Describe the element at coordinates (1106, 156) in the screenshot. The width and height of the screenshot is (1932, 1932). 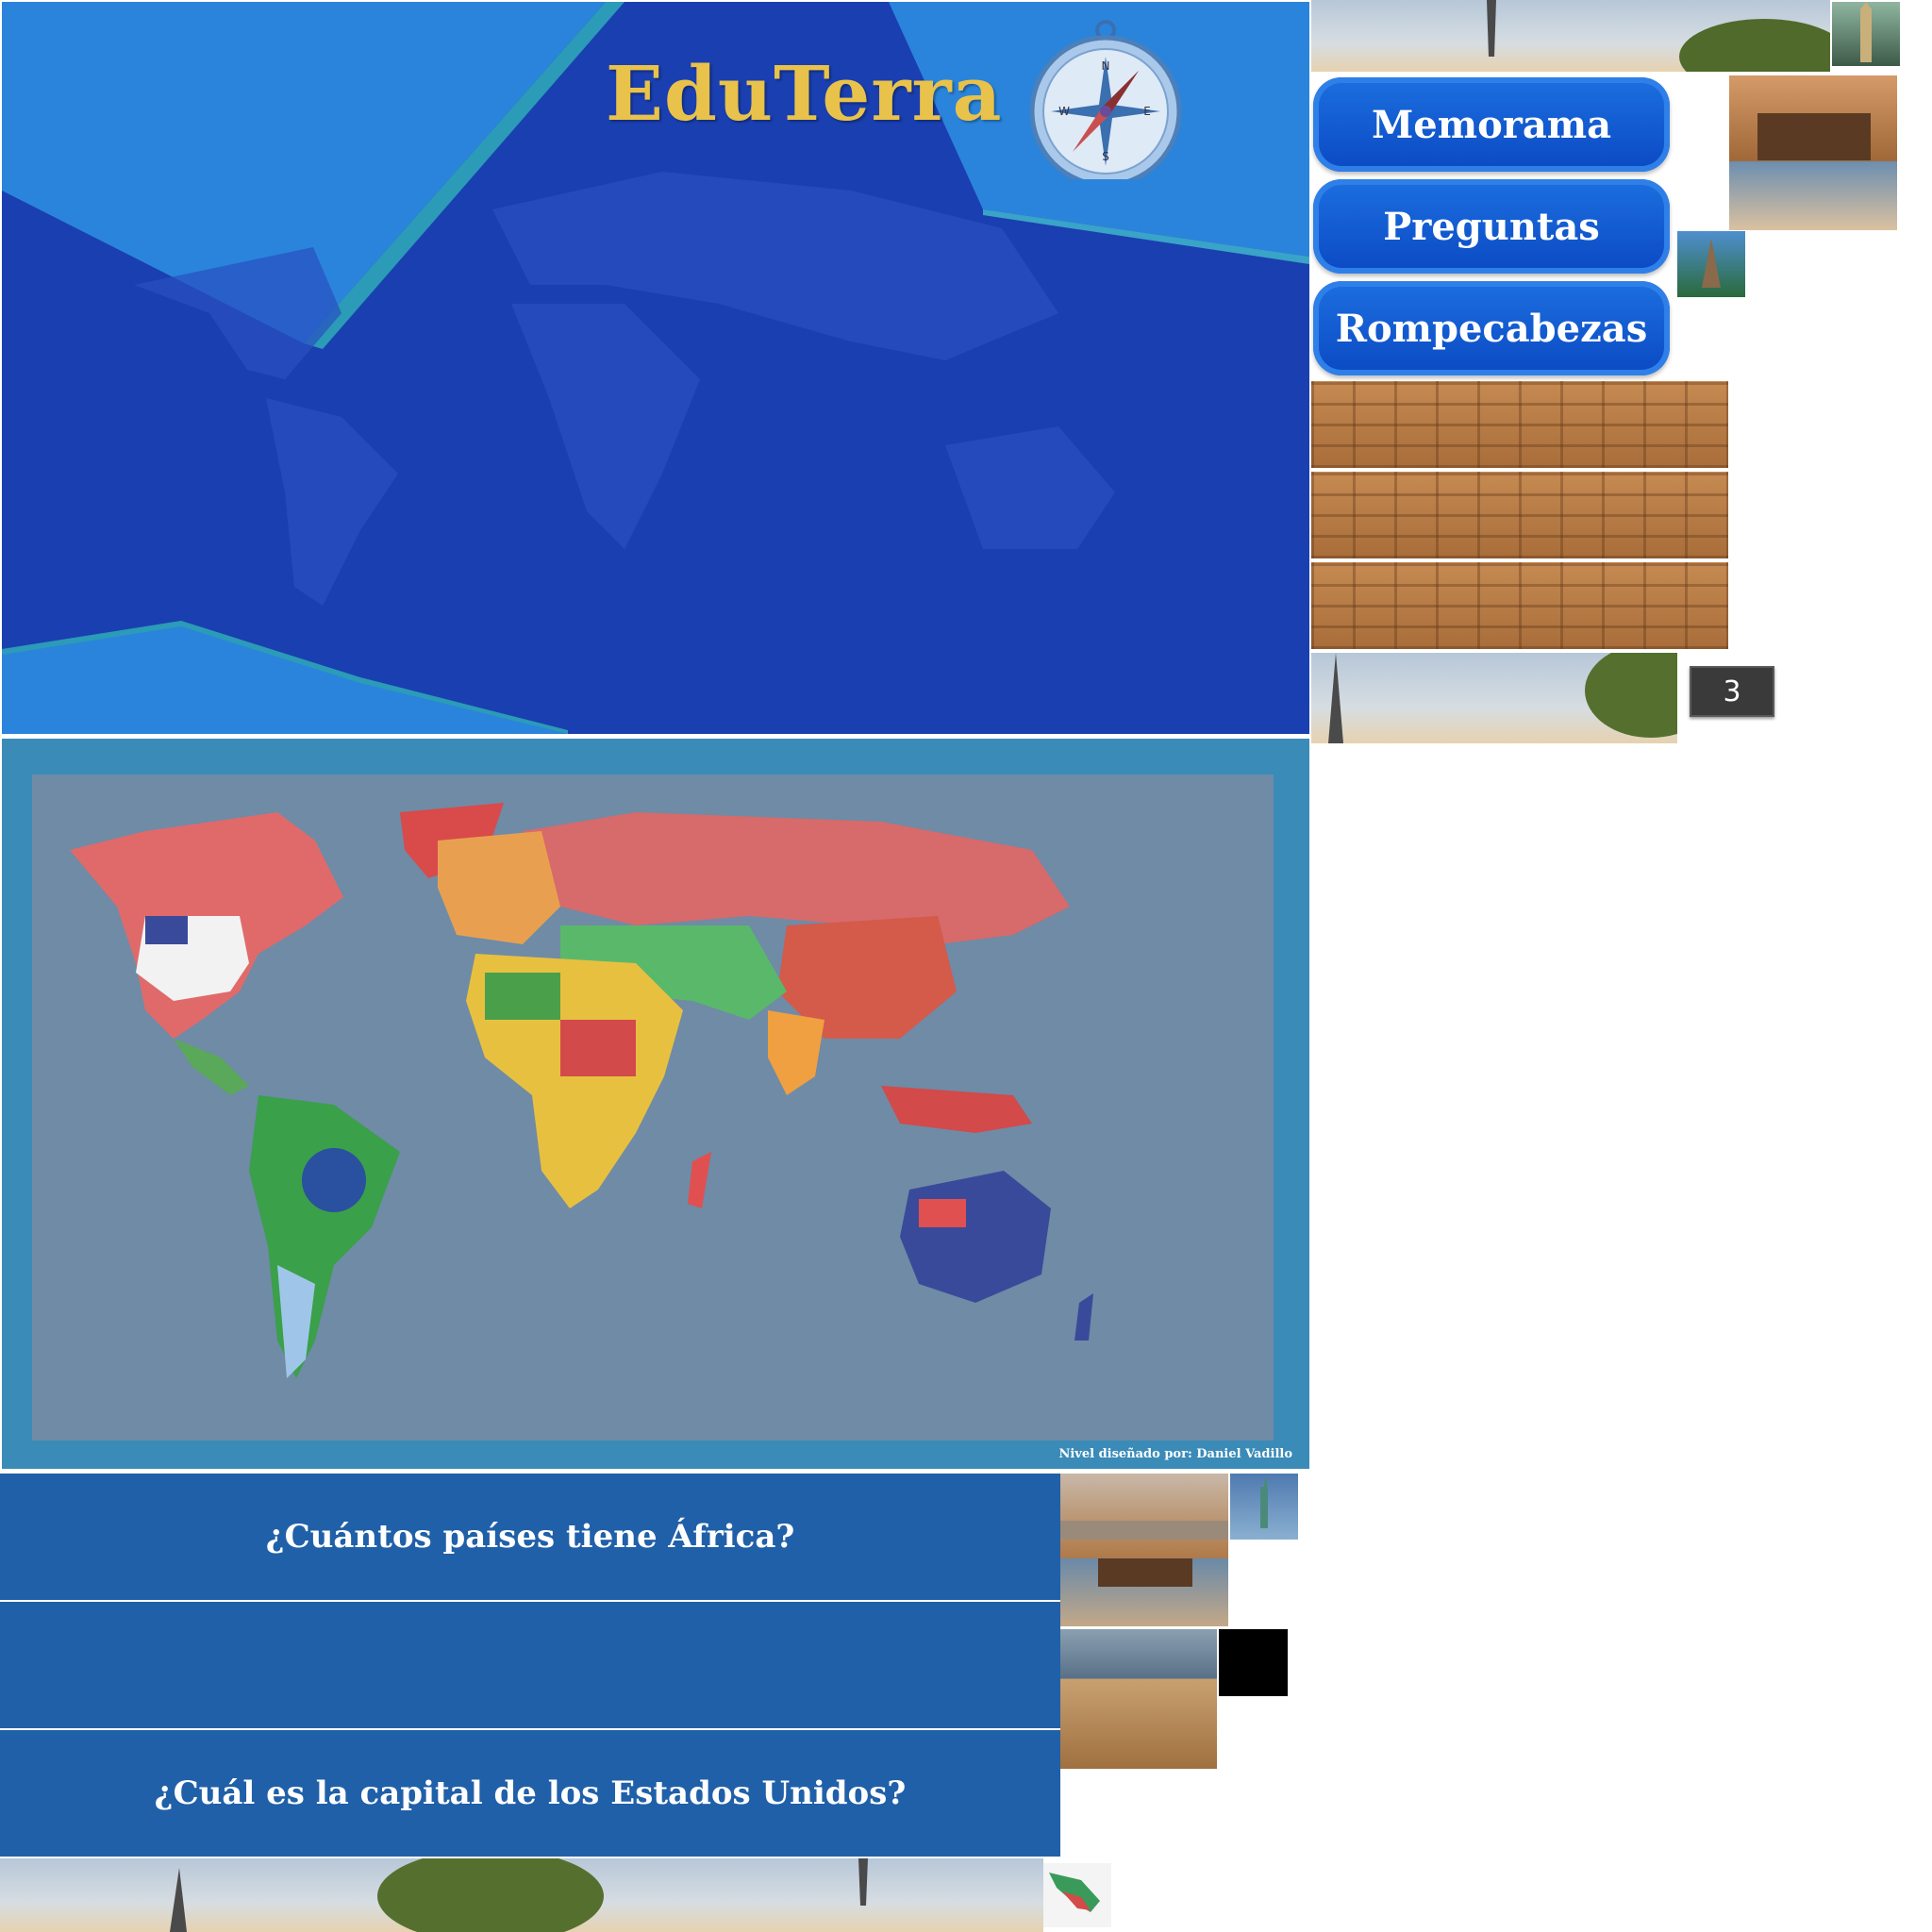
I see `svg-text: S` at that location.